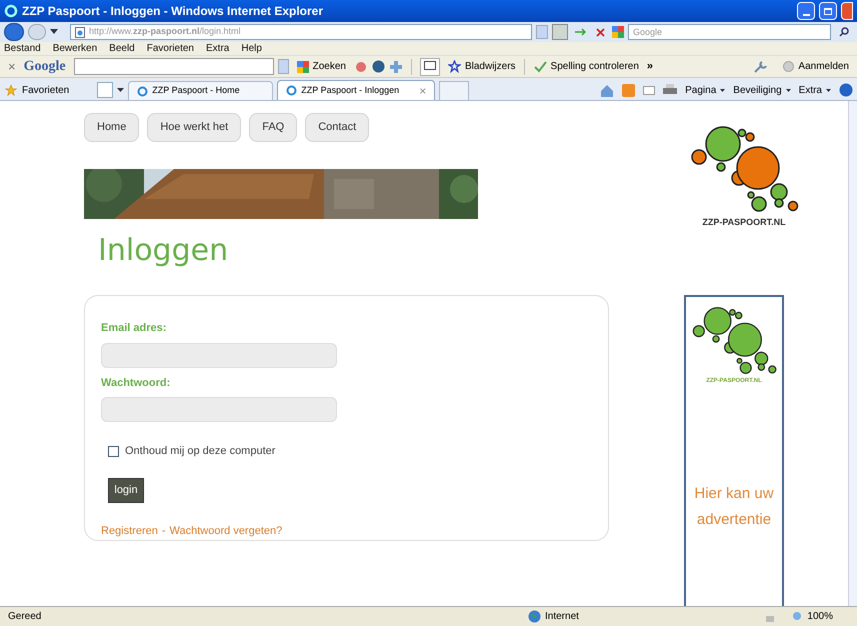 The width and height of the screenshot is (857, 626). I want to click on page-heading: Inloggen, so click(164, 251).